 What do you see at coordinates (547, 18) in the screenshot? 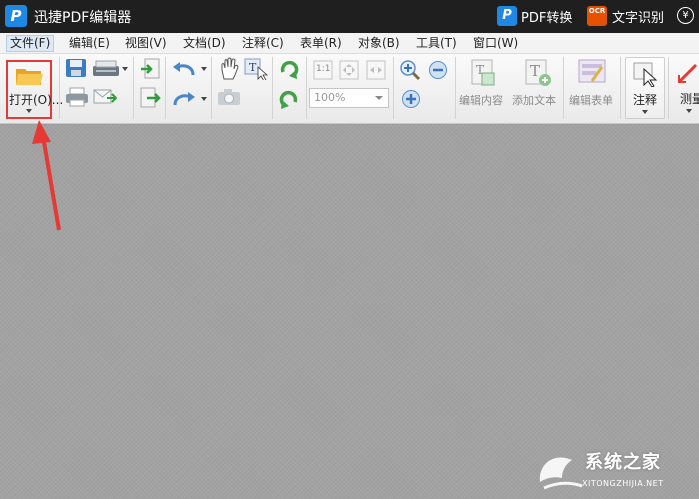
I see `pdf-convert-label: PDF转换` at bounding box center [547, 18].